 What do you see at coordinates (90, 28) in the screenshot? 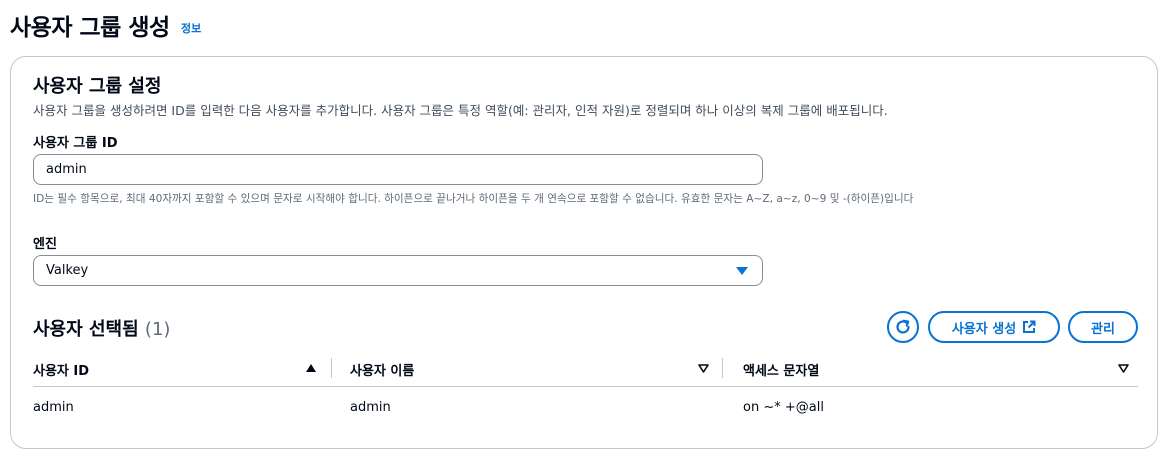
I see `page-title: 사용자 그룹 생성` at bounding box center [90, 28].